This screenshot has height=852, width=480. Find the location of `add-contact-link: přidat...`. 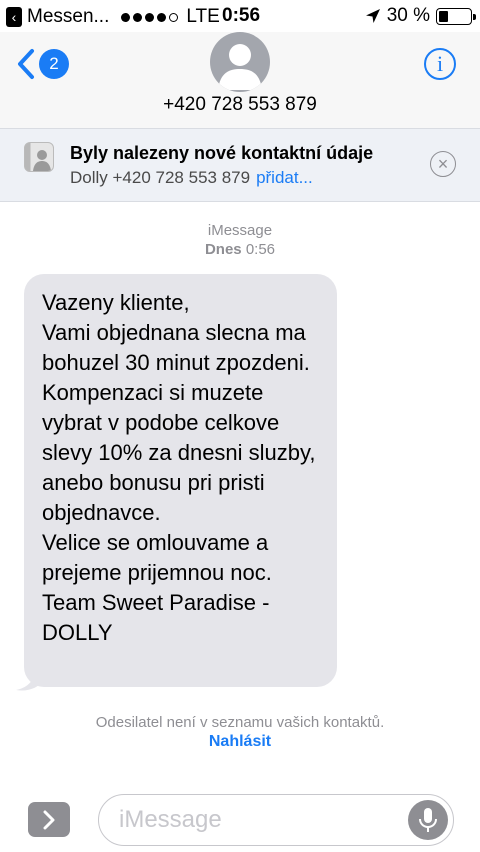

add-contact-link: přidat... is located at coordinates (284, 177).